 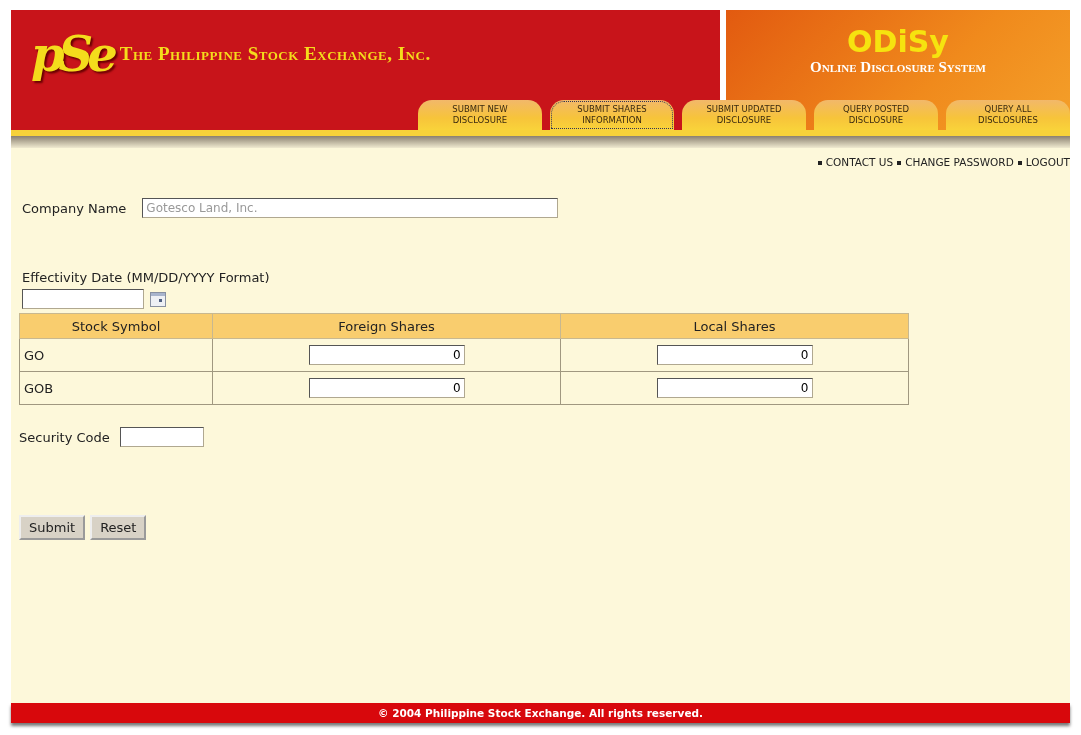 What do you see at coordinates (955, 162) in the screenshot?
I see `header-link: CHANGE PASSWORD` at bounding box center [955, 162].